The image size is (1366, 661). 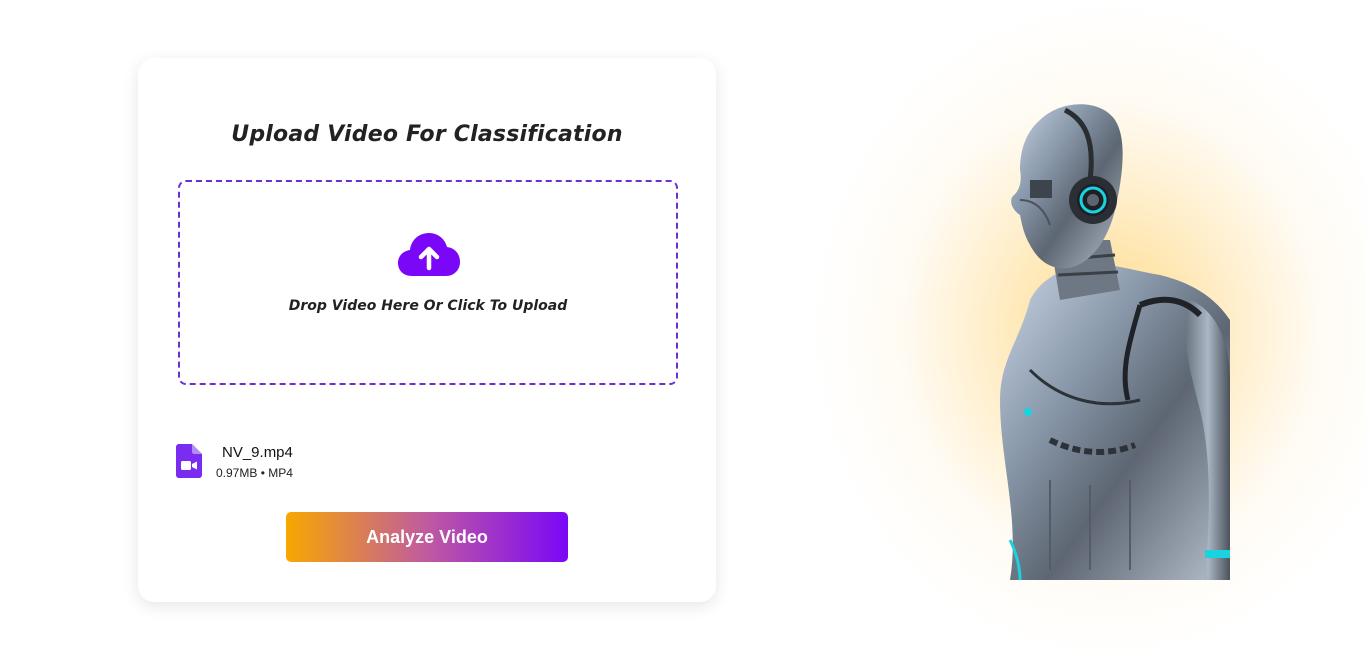 I want to click on file-name: NV_9.mp4, so click(x=257, y=452).